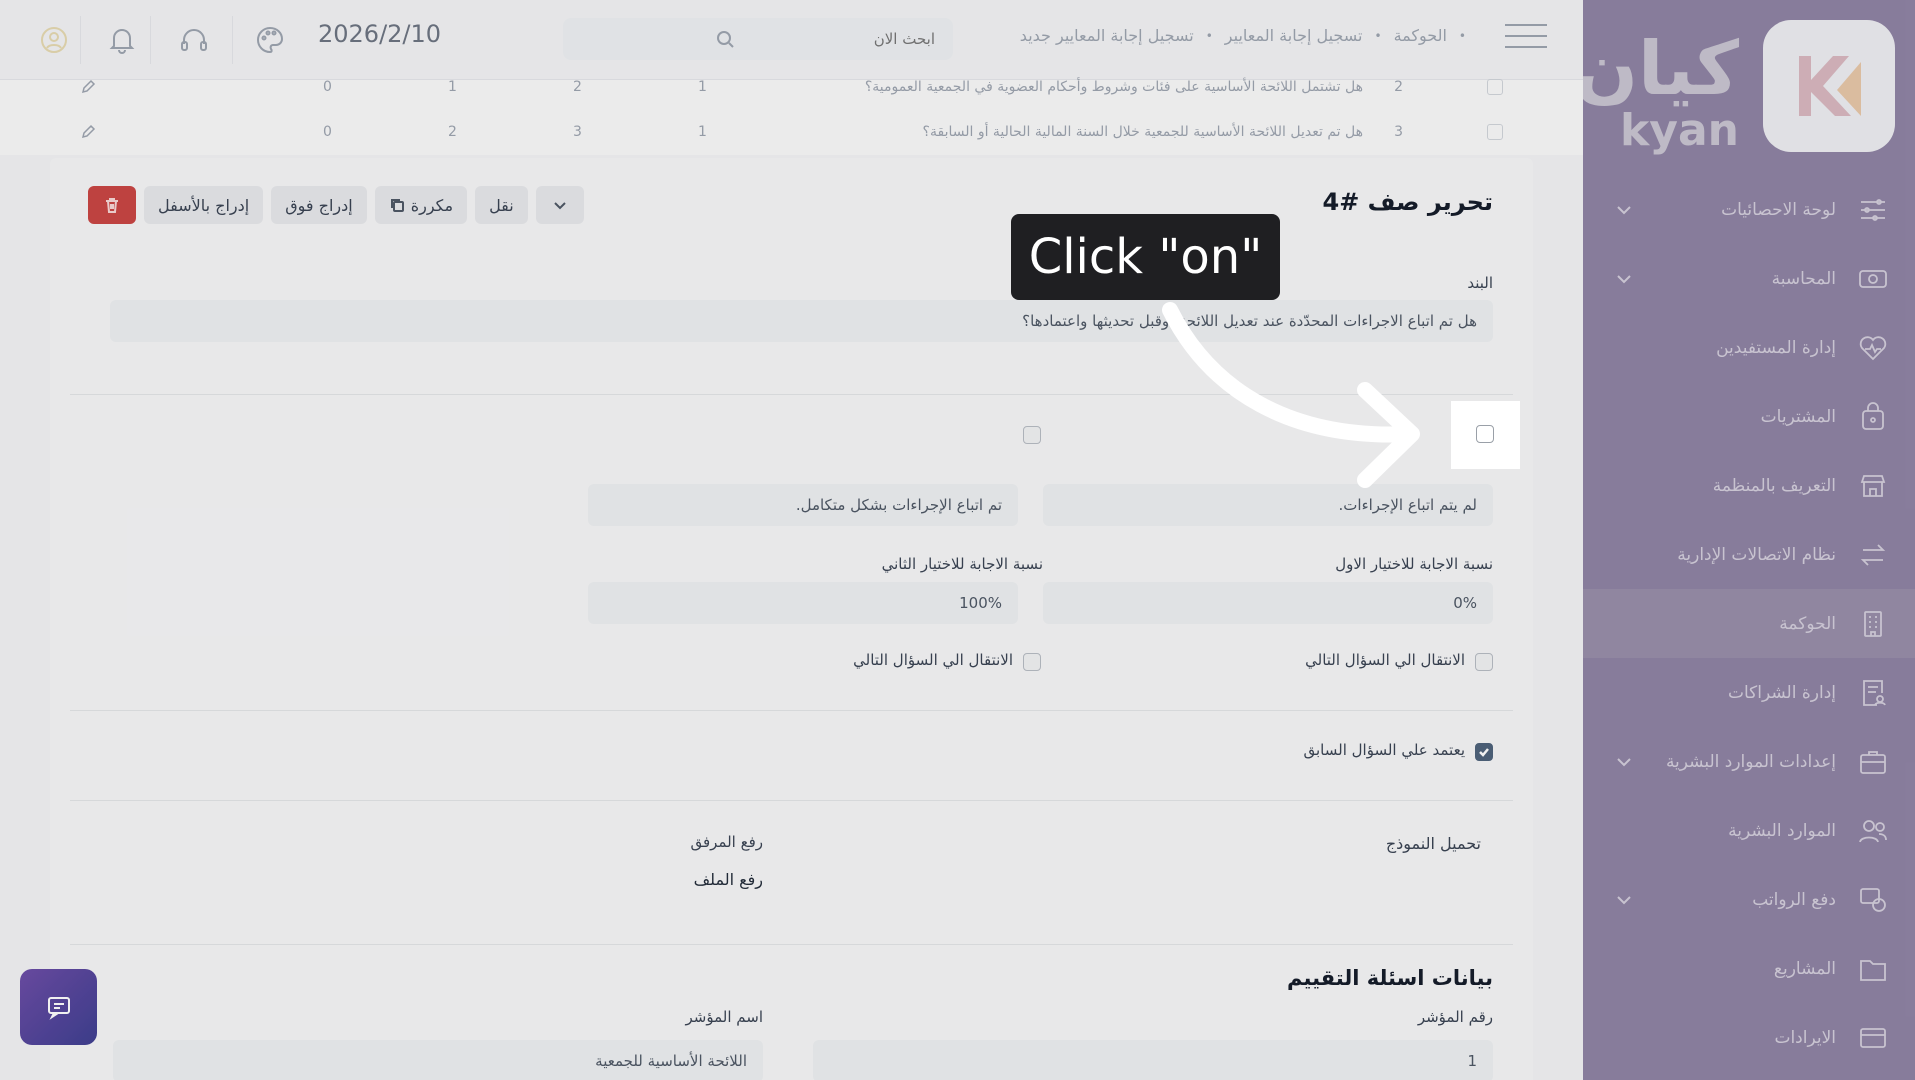 This screenshot has width=1915, height=1080. I want to click on search-box, so click(758, 39).